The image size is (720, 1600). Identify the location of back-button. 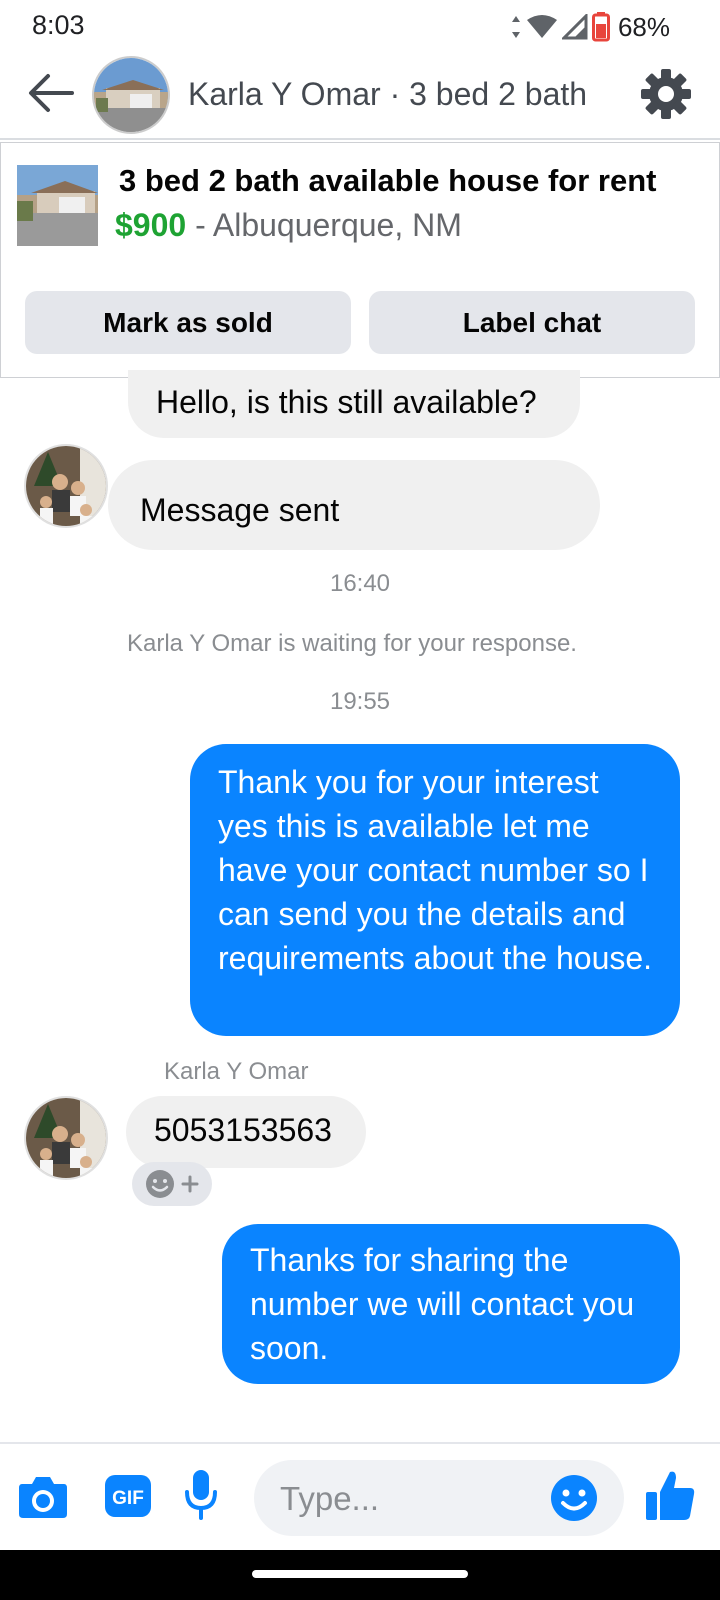
(51, 93).